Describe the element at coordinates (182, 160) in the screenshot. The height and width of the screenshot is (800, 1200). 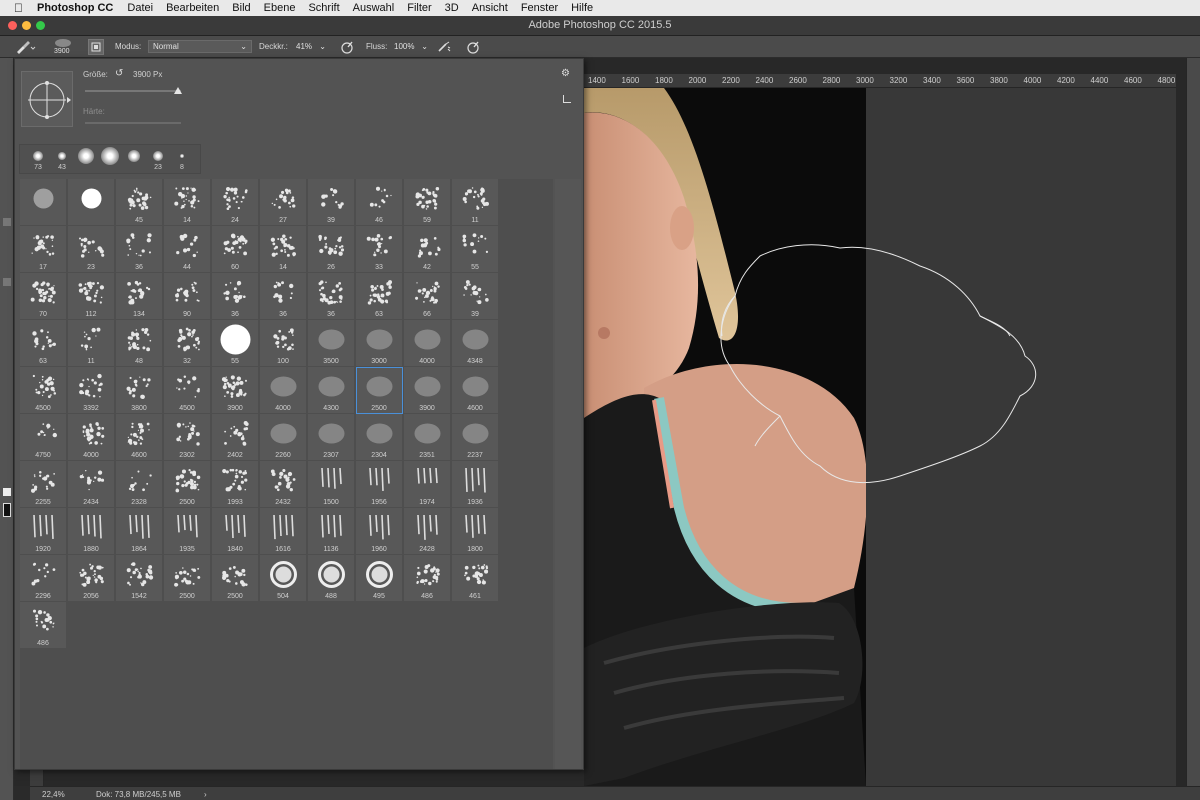
I see `recent-brush-item: 8` at that location.